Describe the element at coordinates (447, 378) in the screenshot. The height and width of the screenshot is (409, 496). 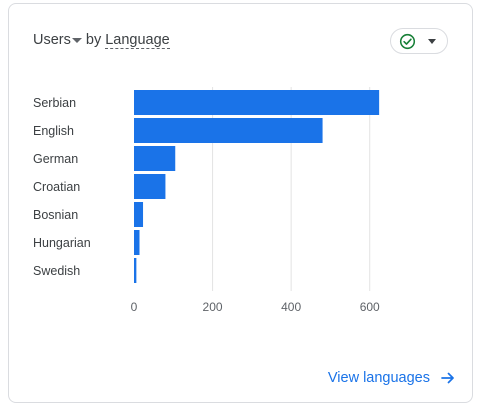
I see `arrow-right-icon` at that location.